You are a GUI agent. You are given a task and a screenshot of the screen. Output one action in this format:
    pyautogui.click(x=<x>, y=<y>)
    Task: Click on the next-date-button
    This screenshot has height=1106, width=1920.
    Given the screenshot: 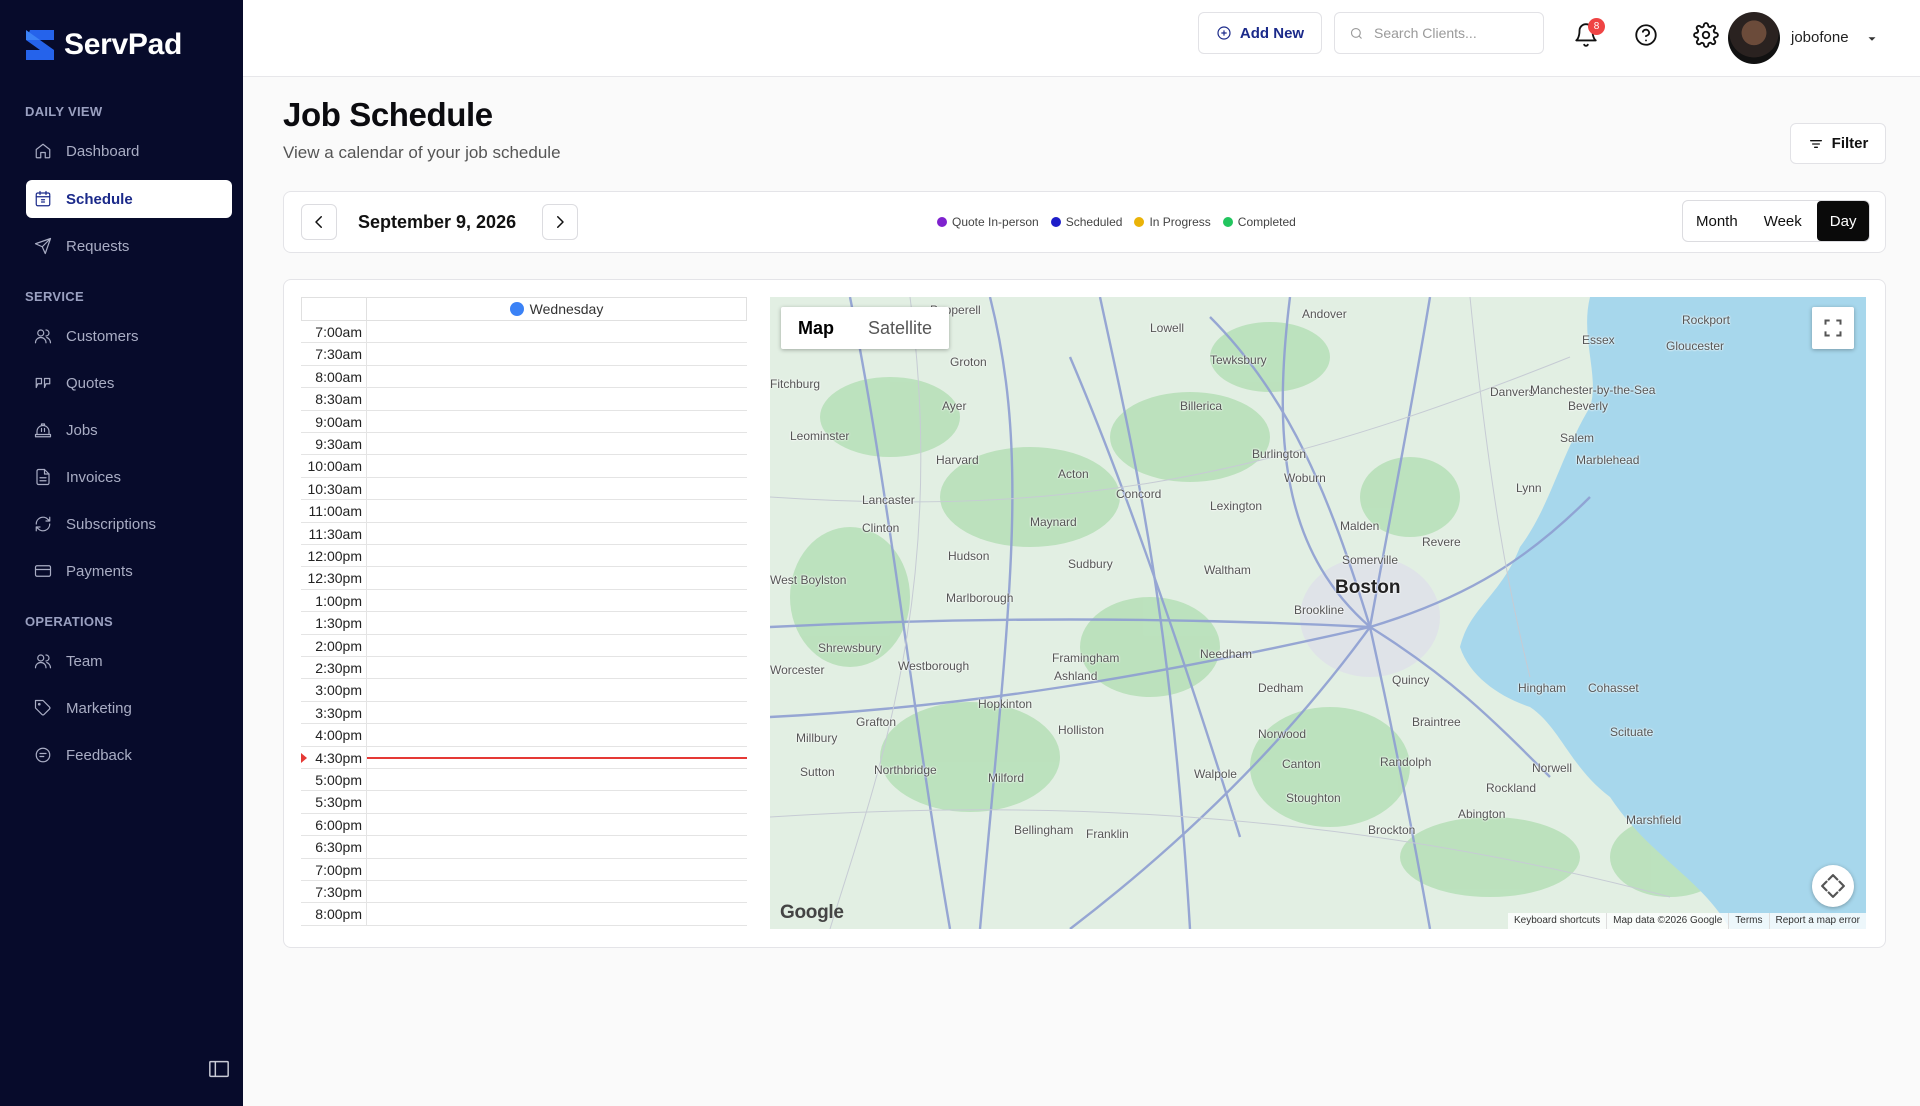 What is the action you would take?
    pyautogui.click(x=560, y=222)
    